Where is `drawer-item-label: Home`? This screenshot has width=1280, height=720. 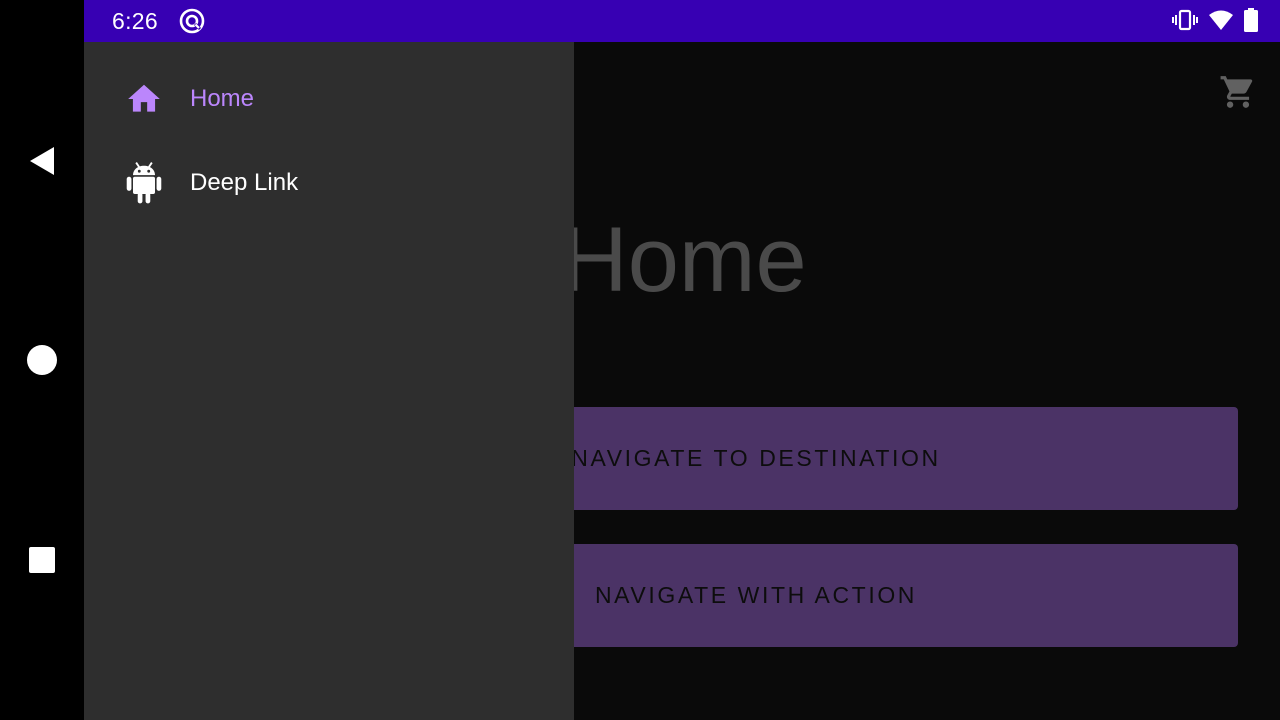 drawer-item-label: Home is located at coordinates (222, 98).